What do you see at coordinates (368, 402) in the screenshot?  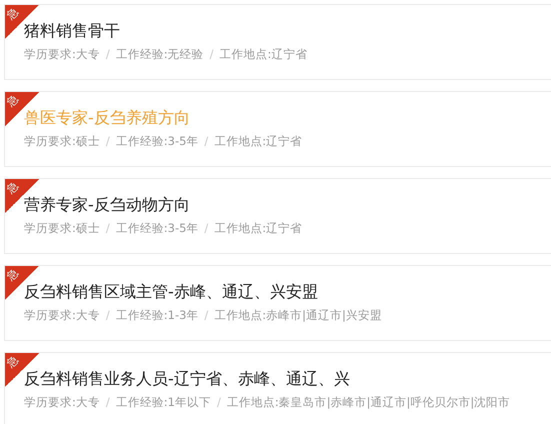 I see `job-info: 工作地点:秦皇岛市|赤峰市|通辽市|呼伦贝尔市|沈阳市` at bounding box center [368, 402].